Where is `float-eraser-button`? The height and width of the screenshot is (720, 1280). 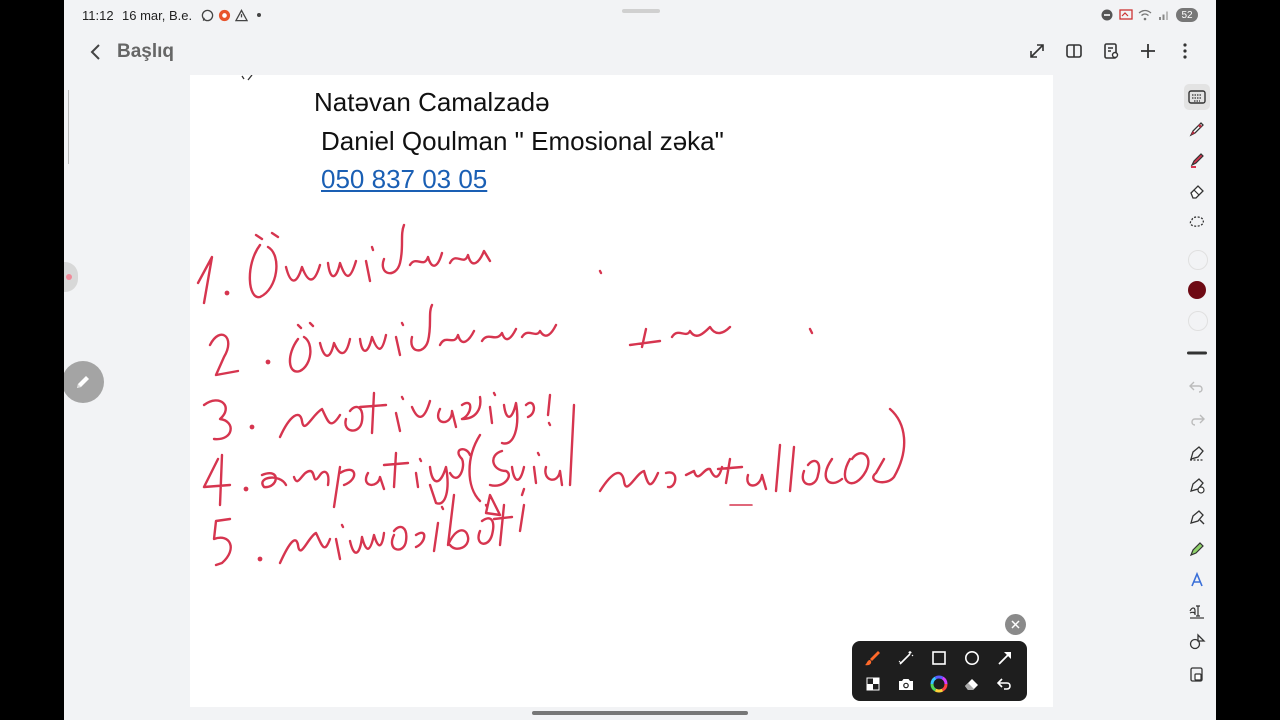
float-eraser-button is located at coordinates (972, 684).